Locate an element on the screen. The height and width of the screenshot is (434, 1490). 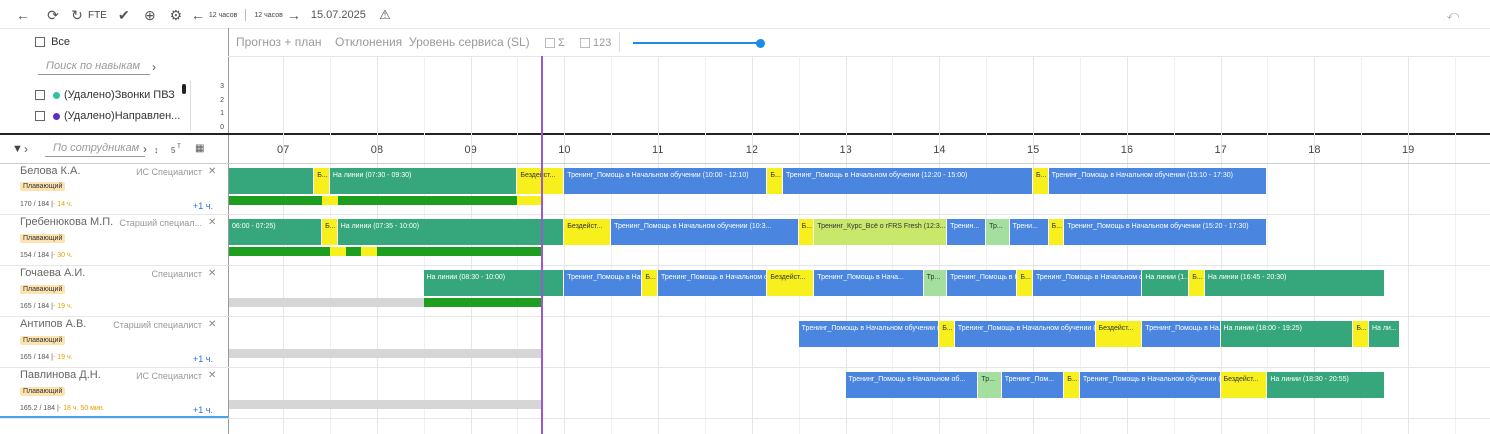
tab-service-level: Уровень сервиса (SL) is located at coordinates (469, 42).